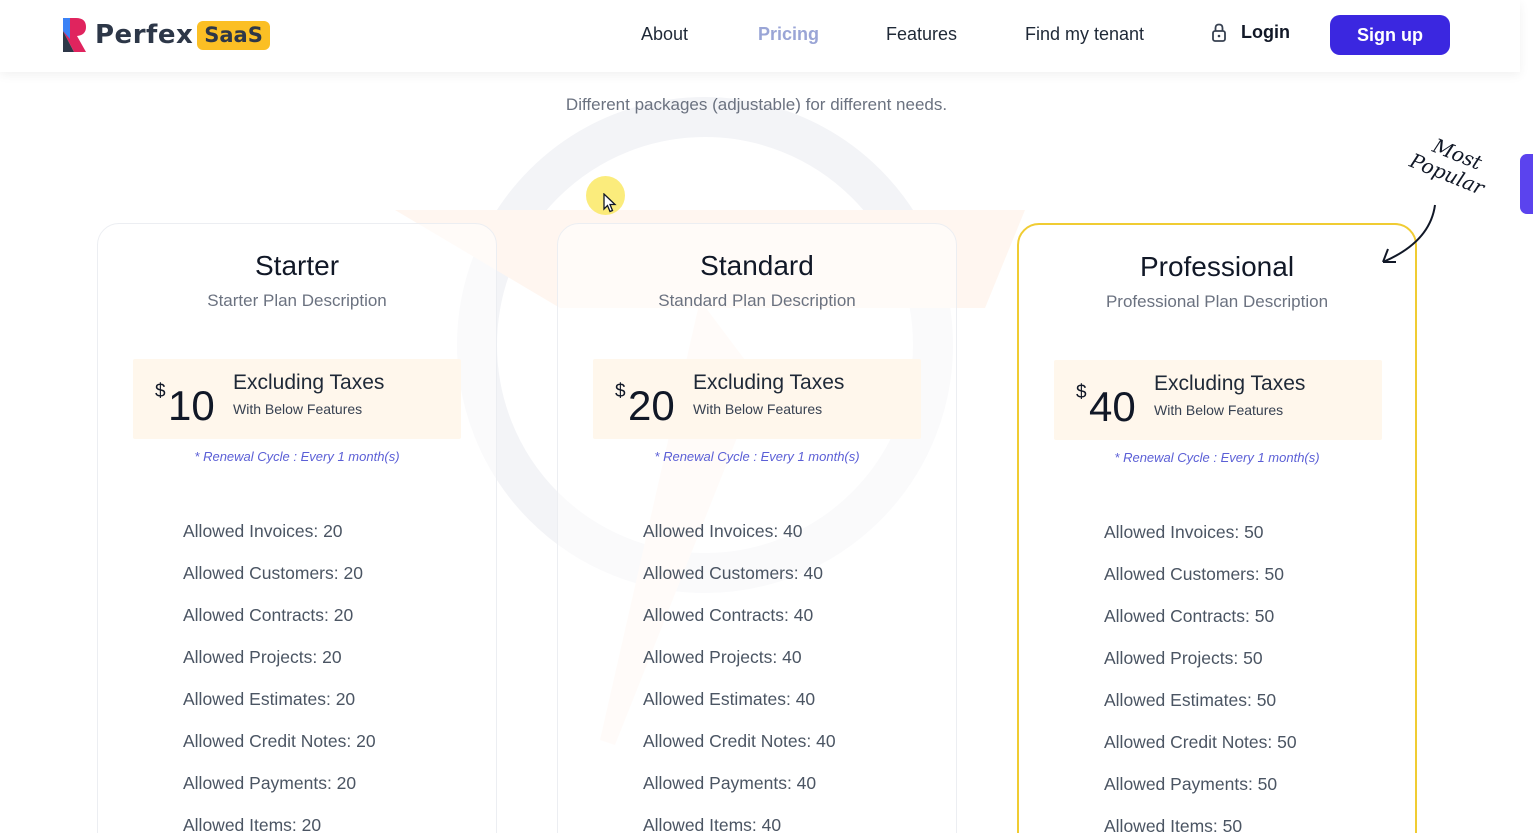 Image resolution: width=1533 pixels, height=833 pixels. What do you see at coordinates (233, 35) in the screenshot?
I see `logo-badge: SaaS` at bounding box center [233, 35].